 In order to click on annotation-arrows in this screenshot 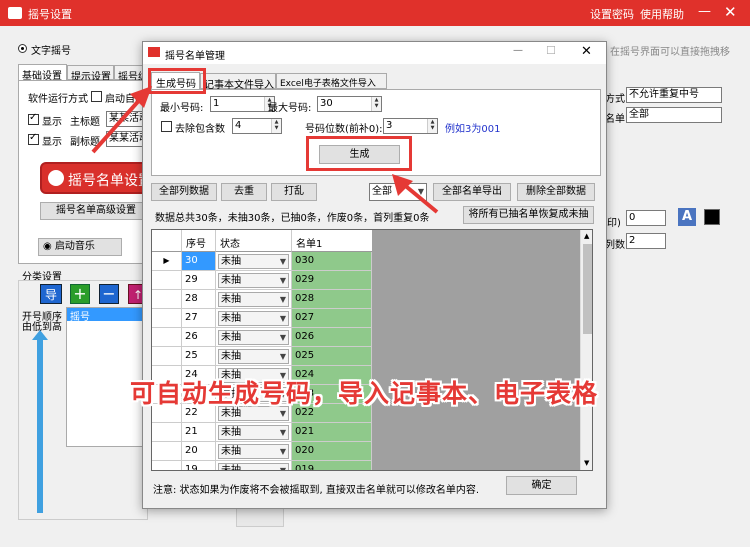, I will do `click(265, 150)`.